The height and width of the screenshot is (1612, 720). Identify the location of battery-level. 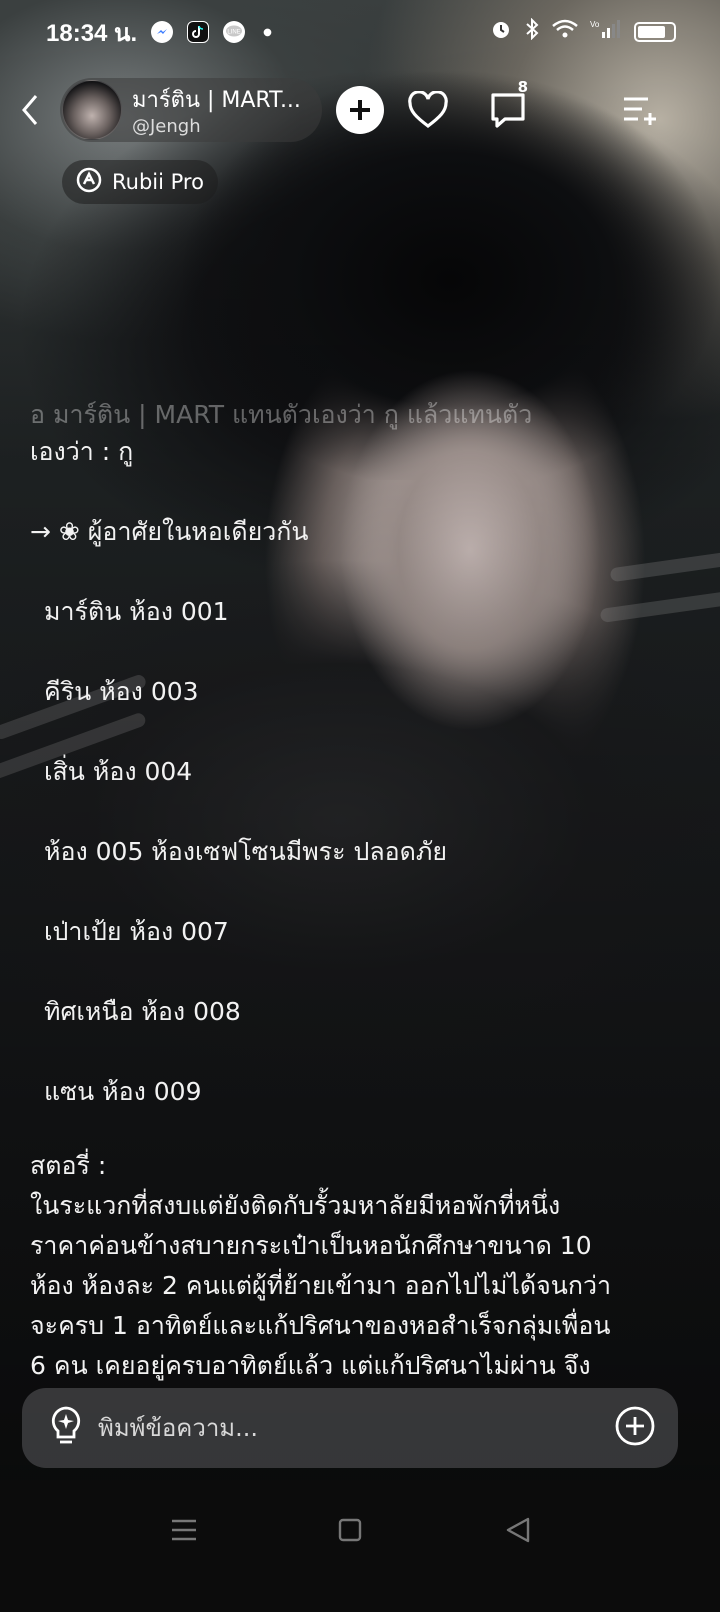
(651, 31).